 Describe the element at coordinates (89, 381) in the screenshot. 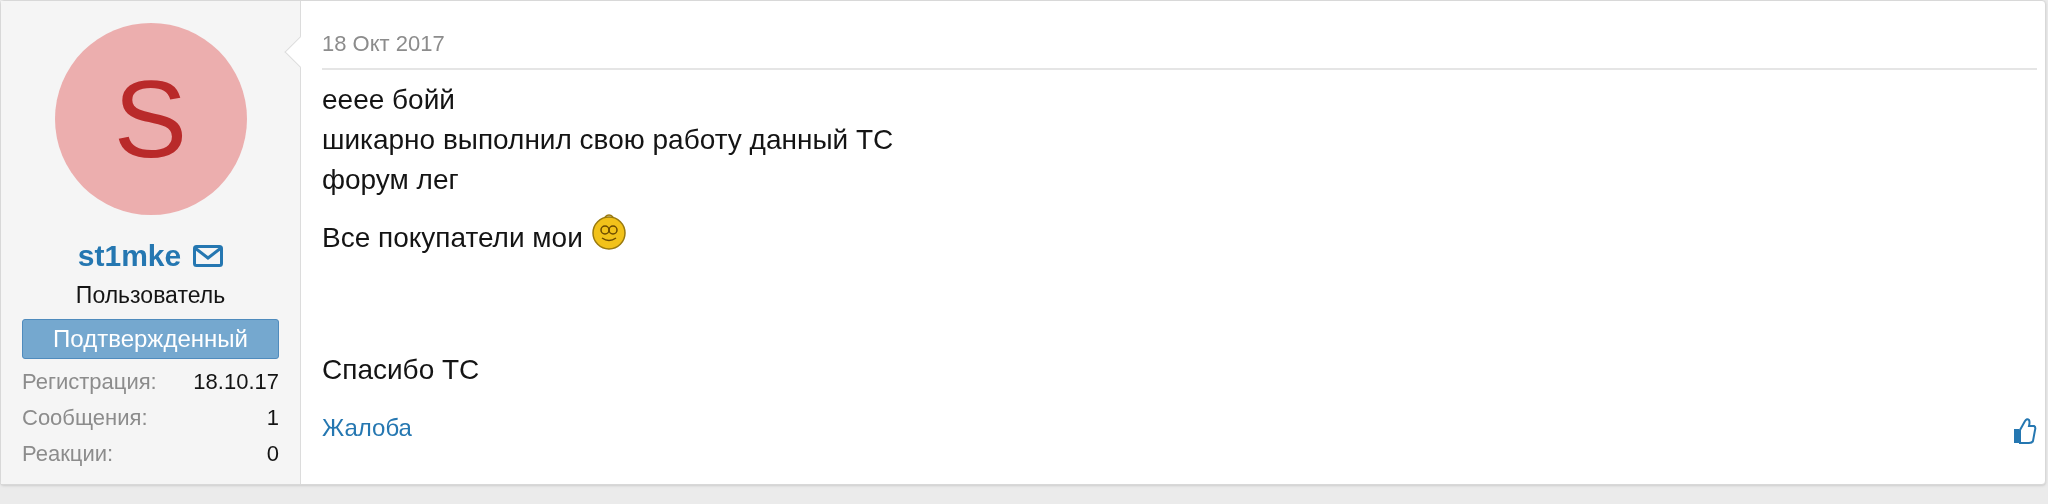

I see `stat-label: Регистрация:` at that location.